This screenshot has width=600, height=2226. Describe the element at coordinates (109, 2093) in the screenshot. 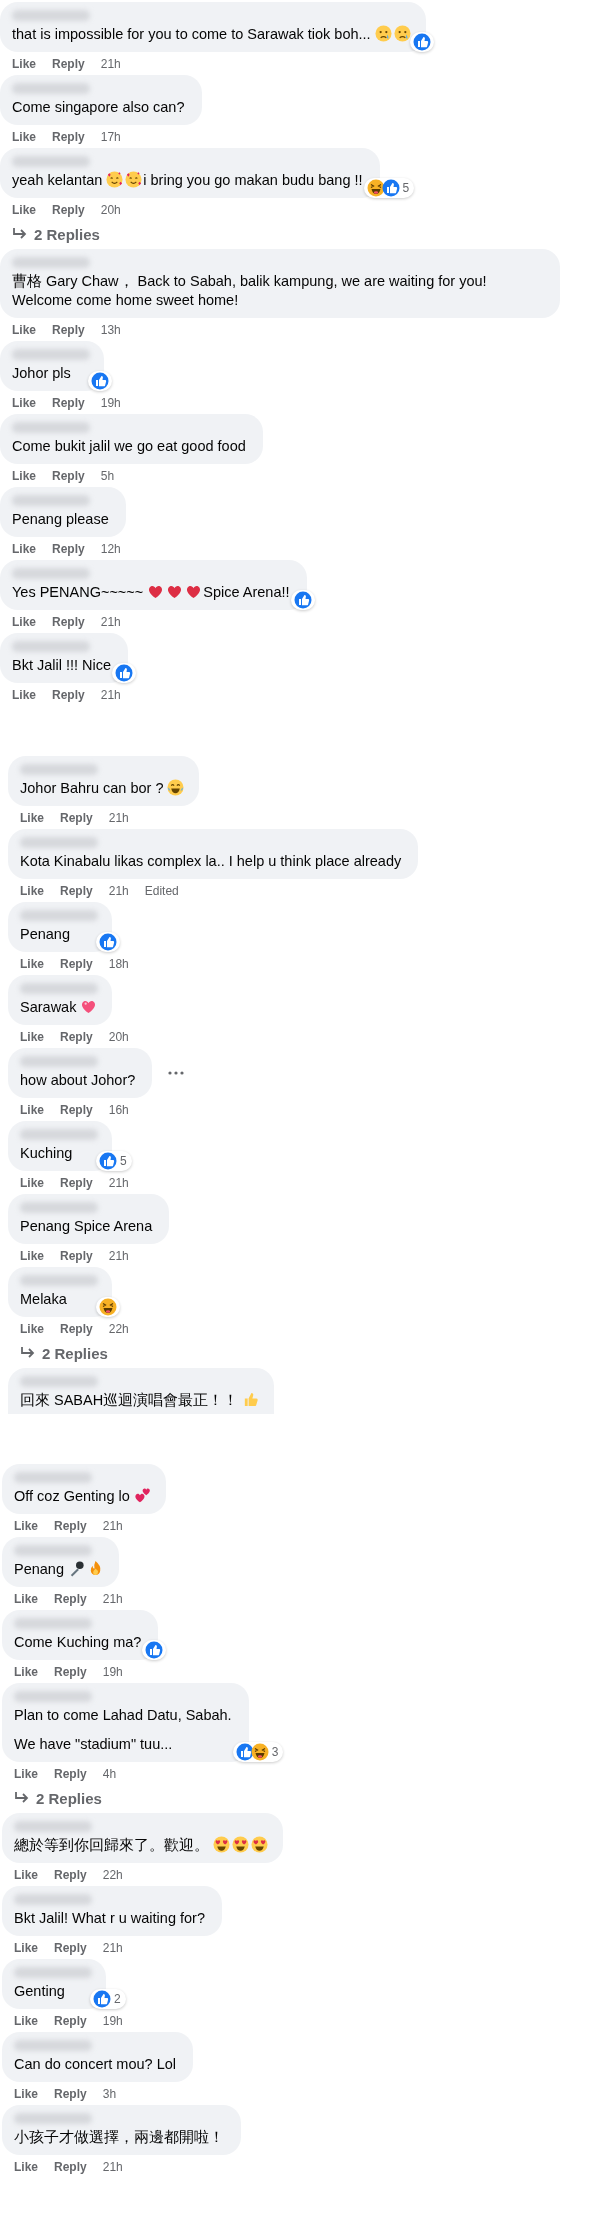

I see `time-label: 3h` at that location.